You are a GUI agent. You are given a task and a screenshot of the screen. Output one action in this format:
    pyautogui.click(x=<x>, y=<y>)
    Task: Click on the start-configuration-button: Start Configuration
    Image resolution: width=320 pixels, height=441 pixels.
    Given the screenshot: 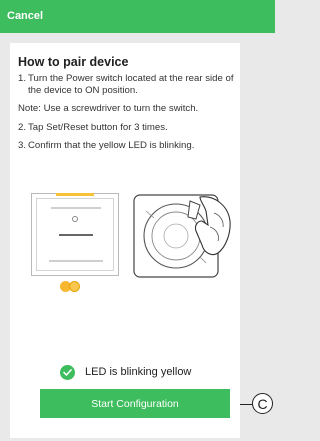 What is the action you would take?
    pyautogui.click(x=135, y=403)
    